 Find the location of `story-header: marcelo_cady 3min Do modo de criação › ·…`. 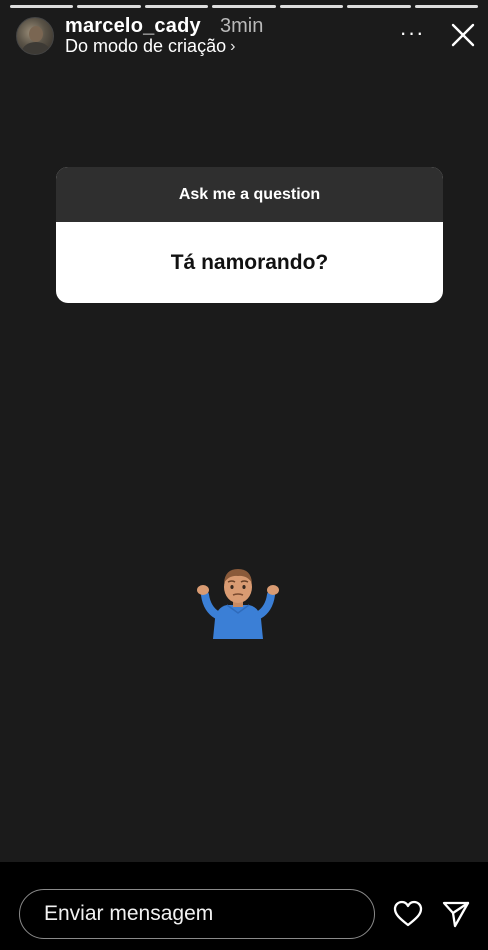

story-header: marcelo_cady 3min Do modo de criação › ·… is located at coordinates (245, 37).